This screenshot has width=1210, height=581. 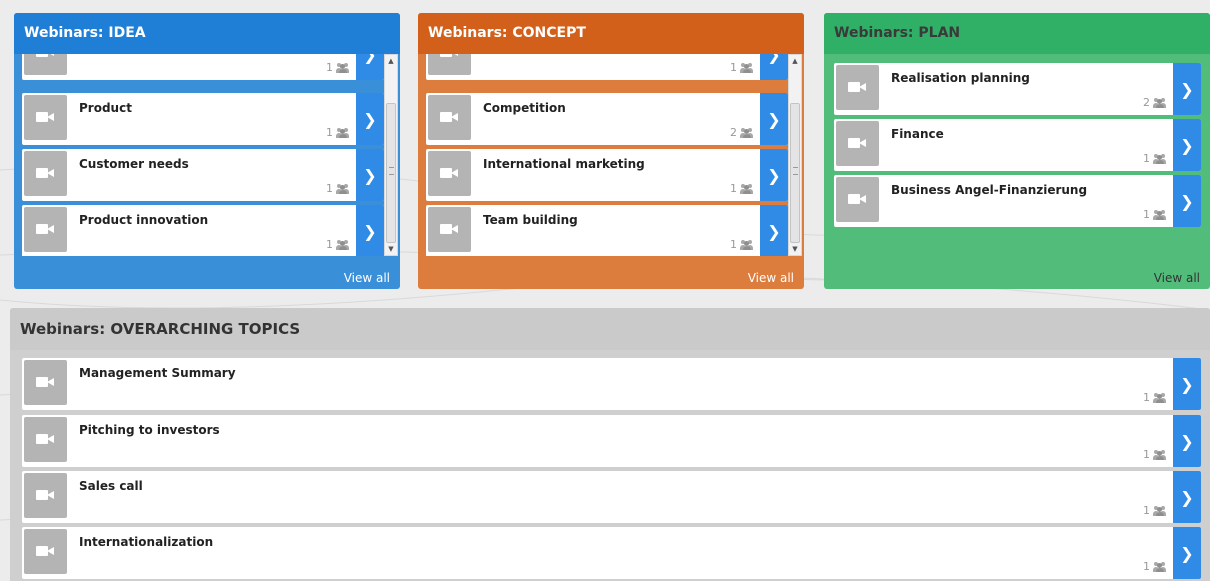 I want to click on item-title: International marketing, so click(x=564, y=164).